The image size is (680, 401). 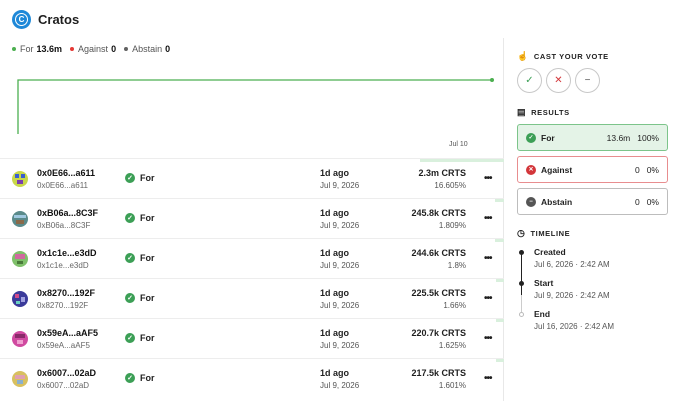 I want to click on timeline-start-label: Start, so click(x=544, y=283).